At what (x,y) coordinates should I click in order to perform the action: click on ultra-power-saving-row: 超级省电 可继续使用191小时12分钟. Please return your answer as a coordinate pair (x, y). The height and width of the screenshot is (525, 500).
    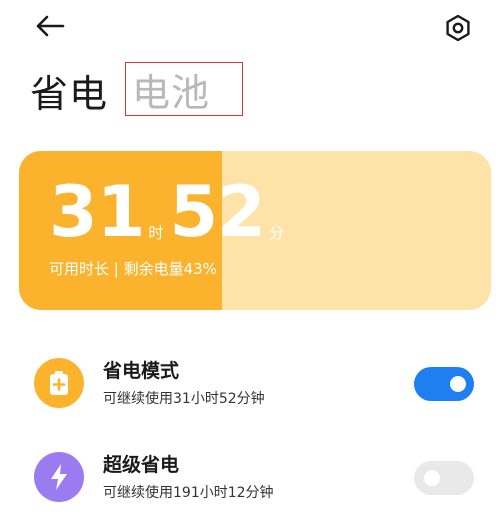
    Looking at the image, I should click on (250, 481).